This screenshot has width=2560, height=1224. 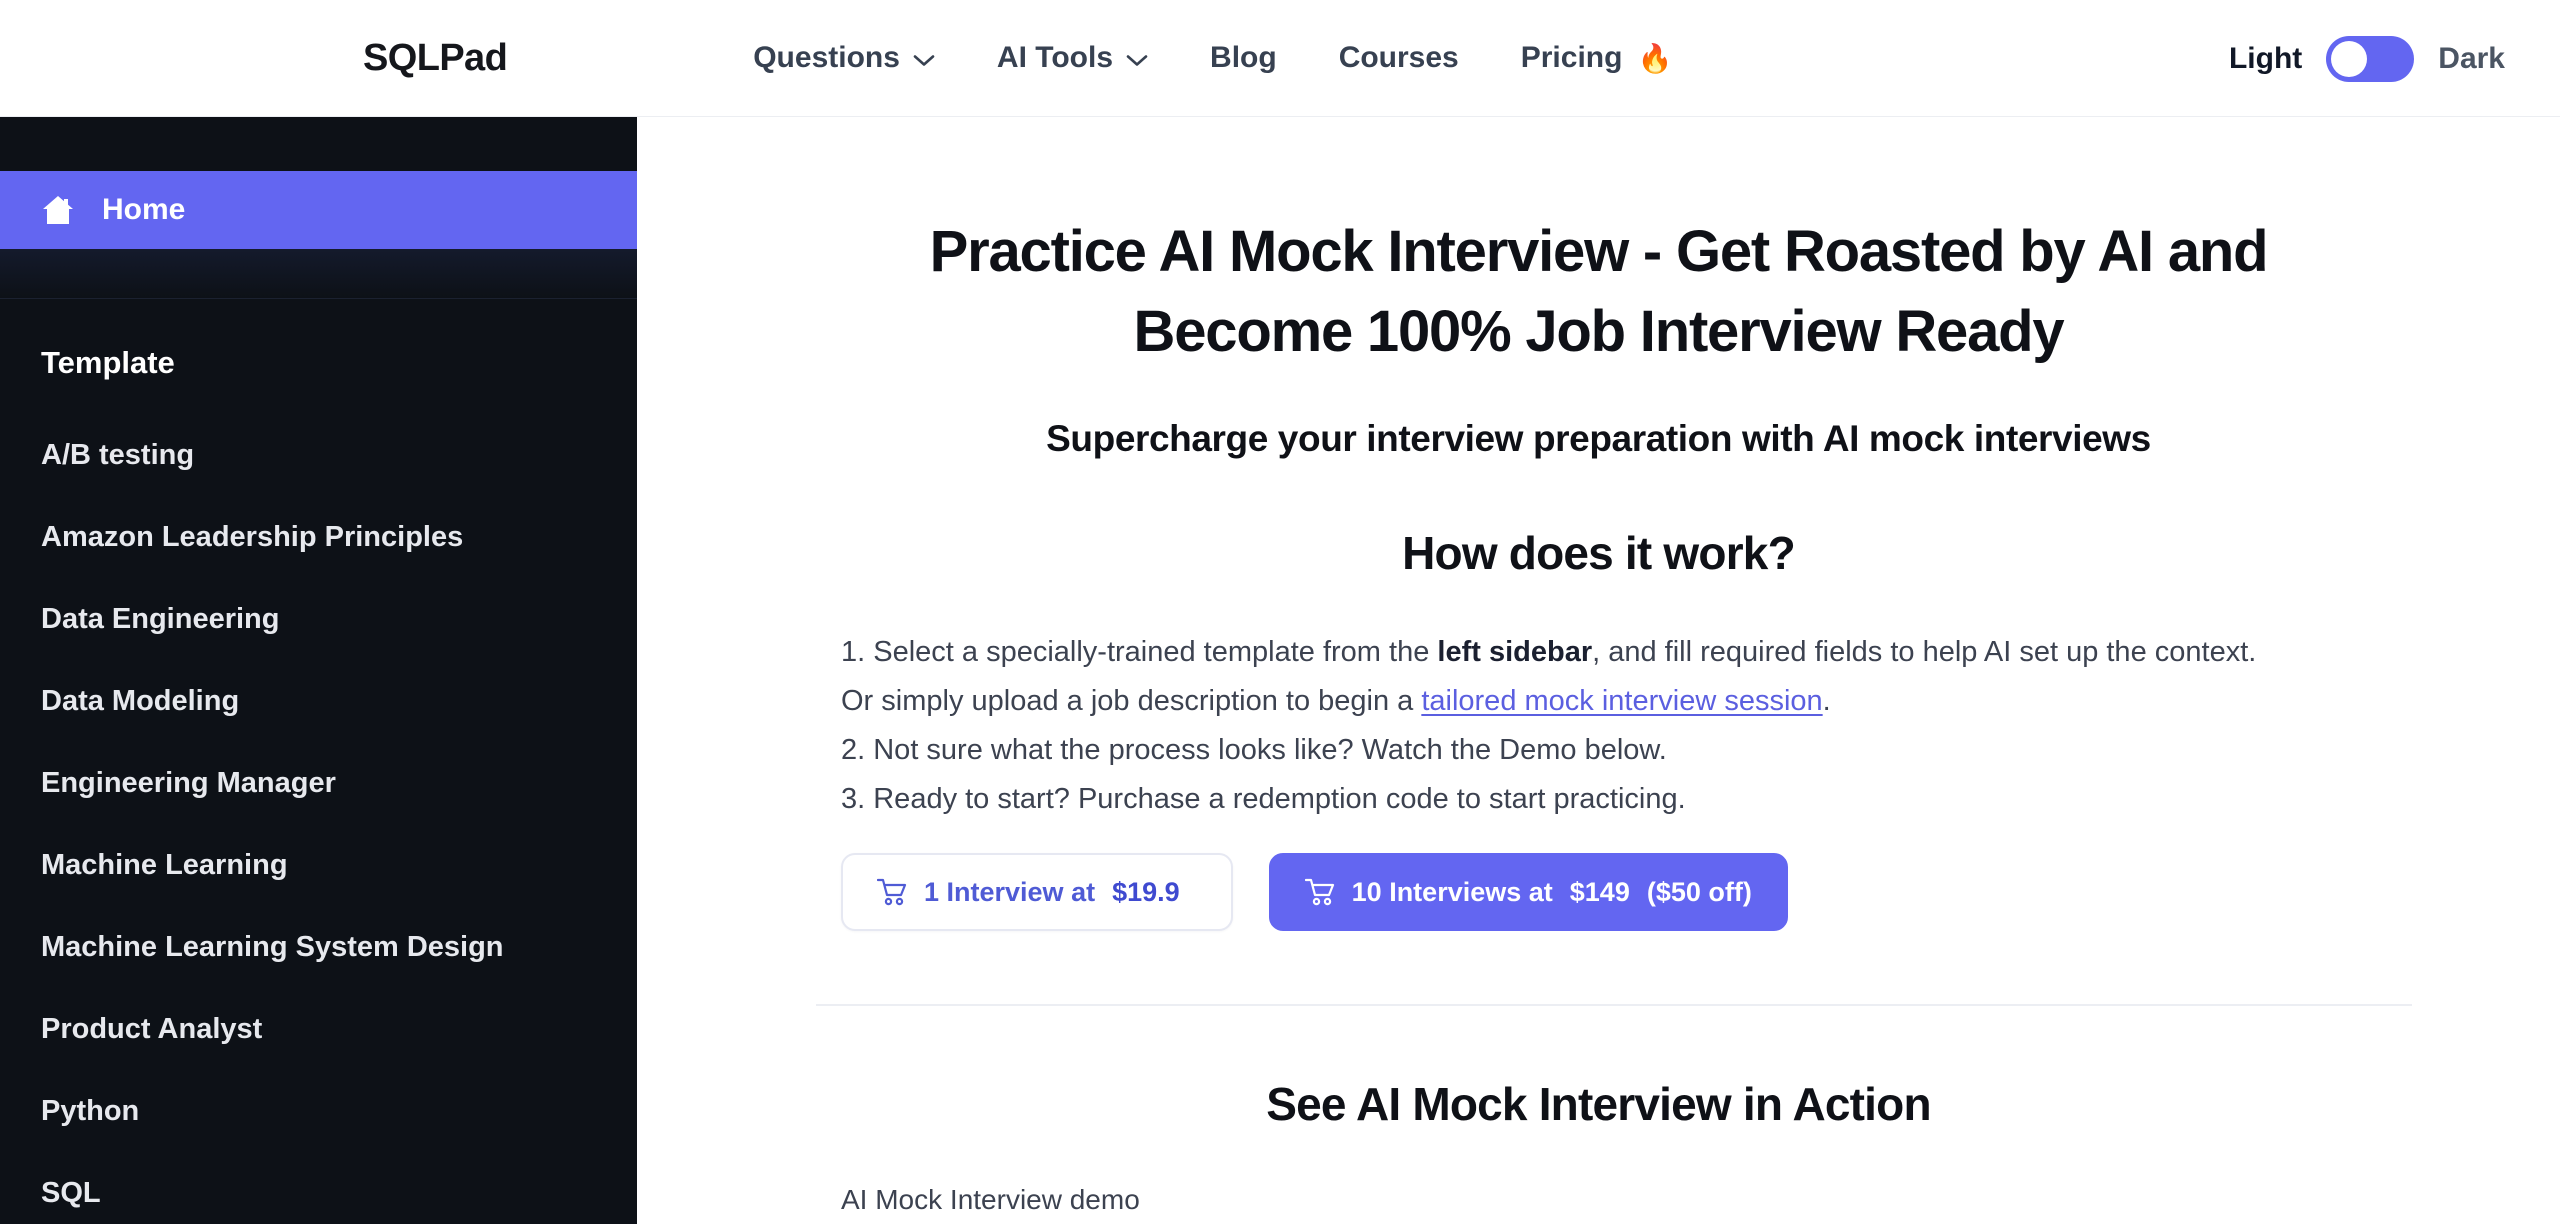 I want to click on fire-icon: 🔥, so click(x=1655, y=58).